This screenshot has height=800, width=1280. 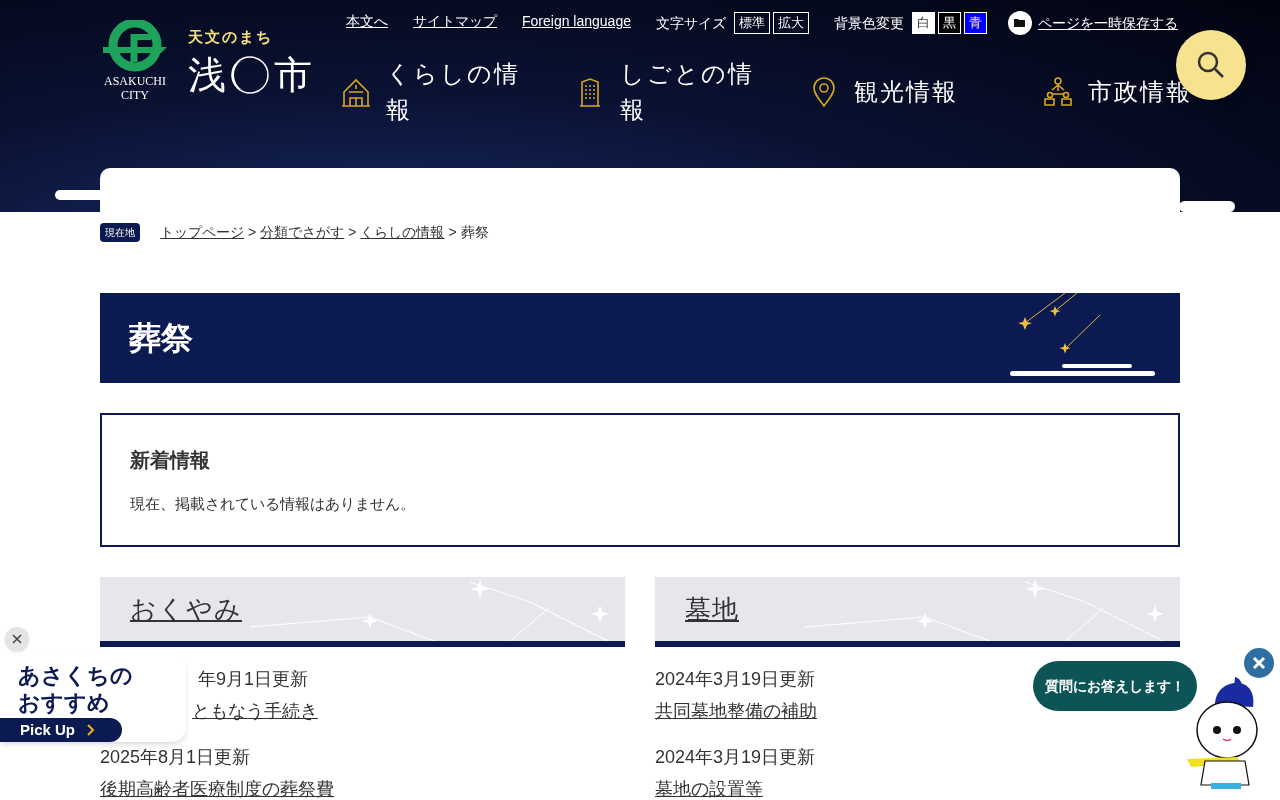 I want to click on city-name-english: ASAKUCHI CITY, so click(x=135, y=88).